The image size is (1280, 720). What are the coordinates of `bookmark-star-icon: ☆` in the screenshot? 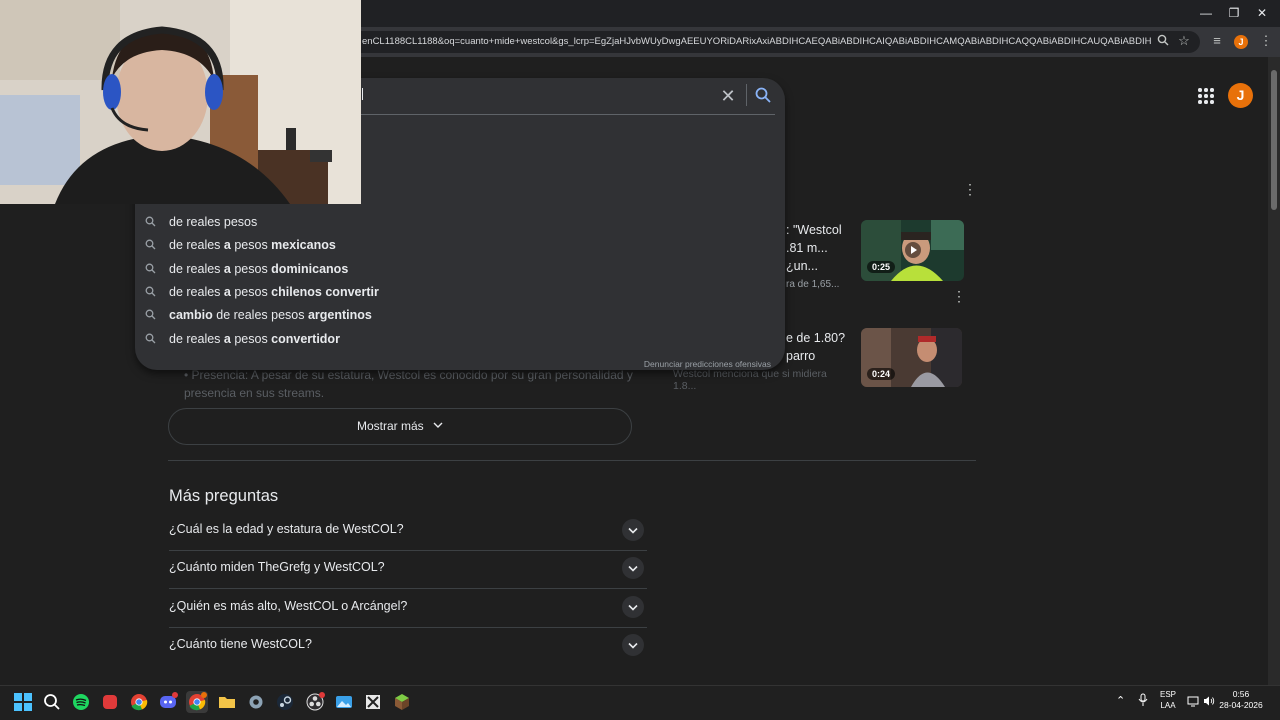 It's located at (1184, 42).